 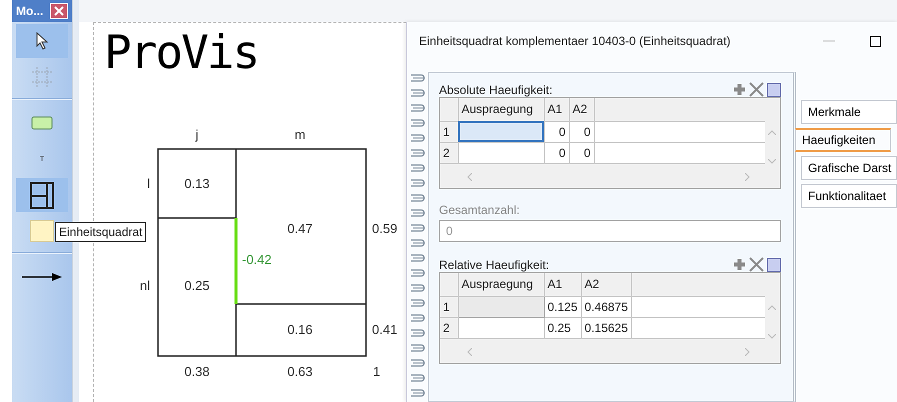 What do you see at coordinates (849, 168) in the screenshot?
I see `tab: Grafische Darst` at bounding box center [849, 168].